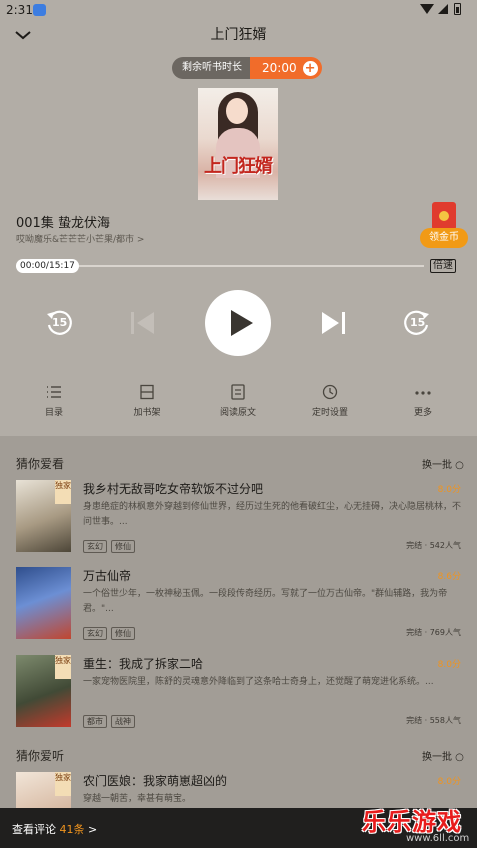 The image size is (477, 848). I want to click on episode-meta-link: 哎呦魔乐&芒芒芒小芒果/都市 >, so click(80, 238).